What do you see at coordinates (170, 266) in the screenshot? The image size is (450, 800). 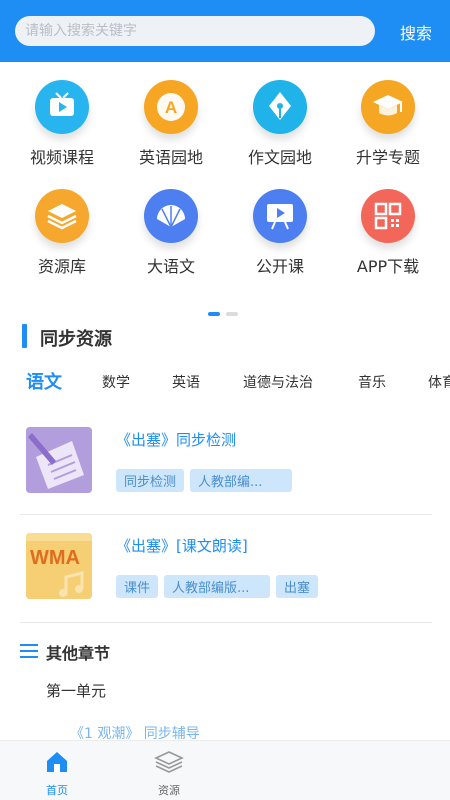 I see `grid-item-label: 大语文` at bounding box center [170, 266].